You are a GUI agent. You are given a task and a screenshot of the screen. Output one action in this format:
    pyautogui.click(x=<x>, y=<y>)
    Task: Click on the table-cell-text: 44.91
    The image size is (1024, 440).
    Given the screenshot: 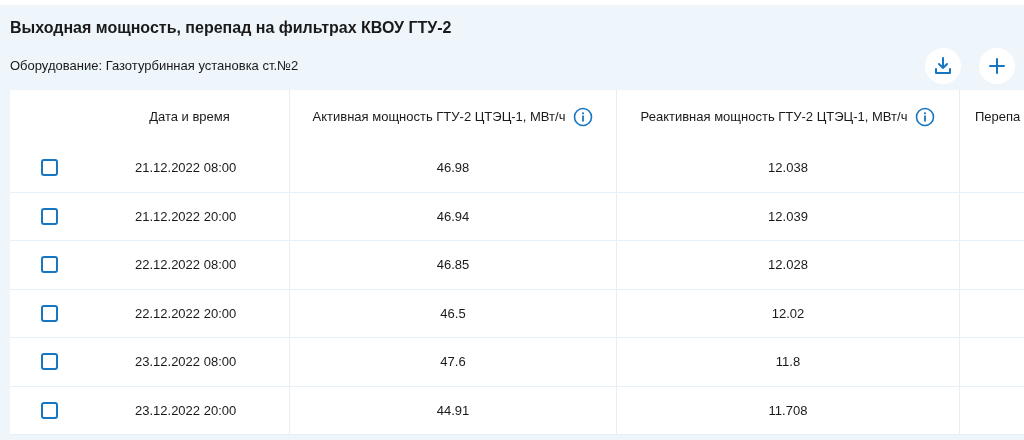 What is the action you would take?
    pyautogui.click(x=453, y=410)
    